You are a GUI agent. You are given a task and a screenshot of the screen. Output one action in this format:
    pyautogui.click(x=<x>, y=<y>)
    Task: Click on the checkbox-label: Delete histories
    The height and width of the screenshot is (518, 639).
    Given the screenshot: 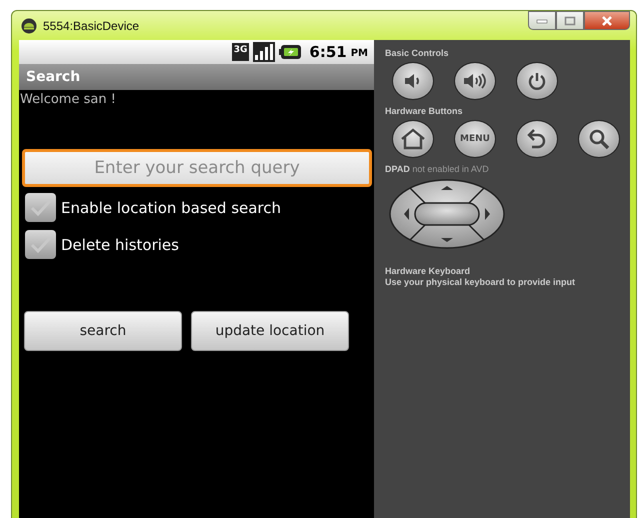 What is the action you would take?
    pyautogui.click(x=120, y=245)
    